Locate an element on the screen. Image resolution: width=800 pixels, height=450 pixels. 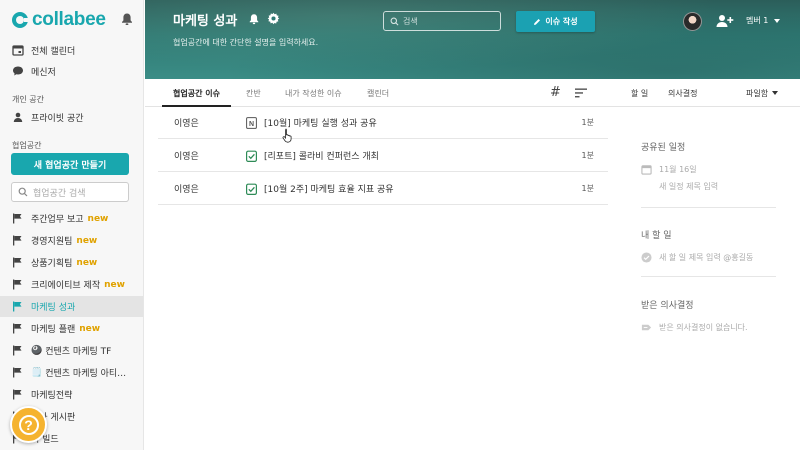
new-schedule-input: 새 일정 제목 입력 is located at coordinates (688, 186).